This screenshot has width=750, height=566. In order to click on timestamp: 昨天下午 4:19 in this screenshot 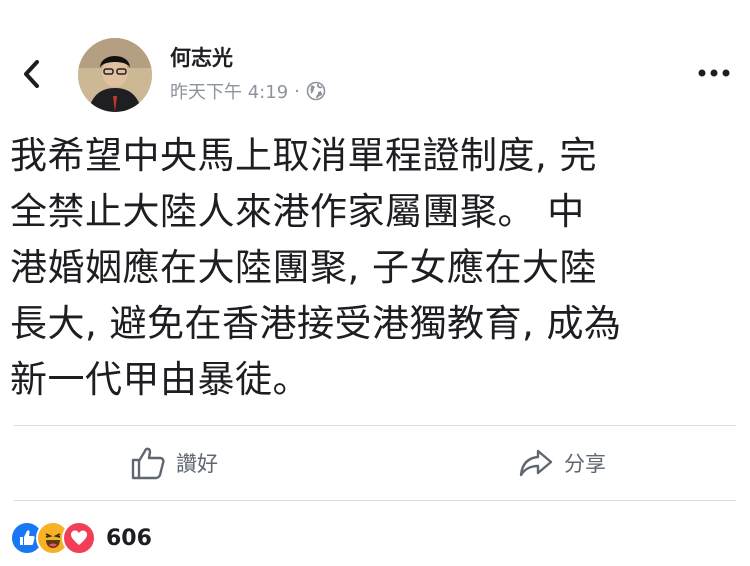, I will do `click(229, 91)`.